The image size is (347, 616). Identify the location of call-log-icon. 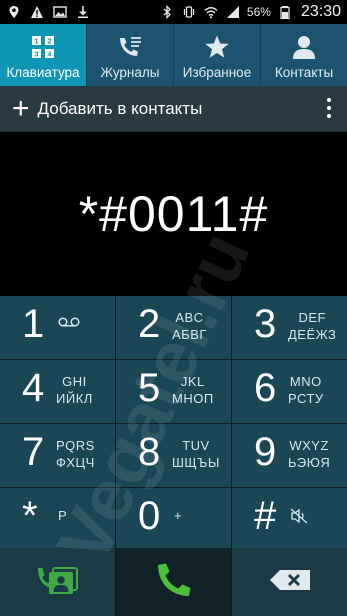
(130, 47).